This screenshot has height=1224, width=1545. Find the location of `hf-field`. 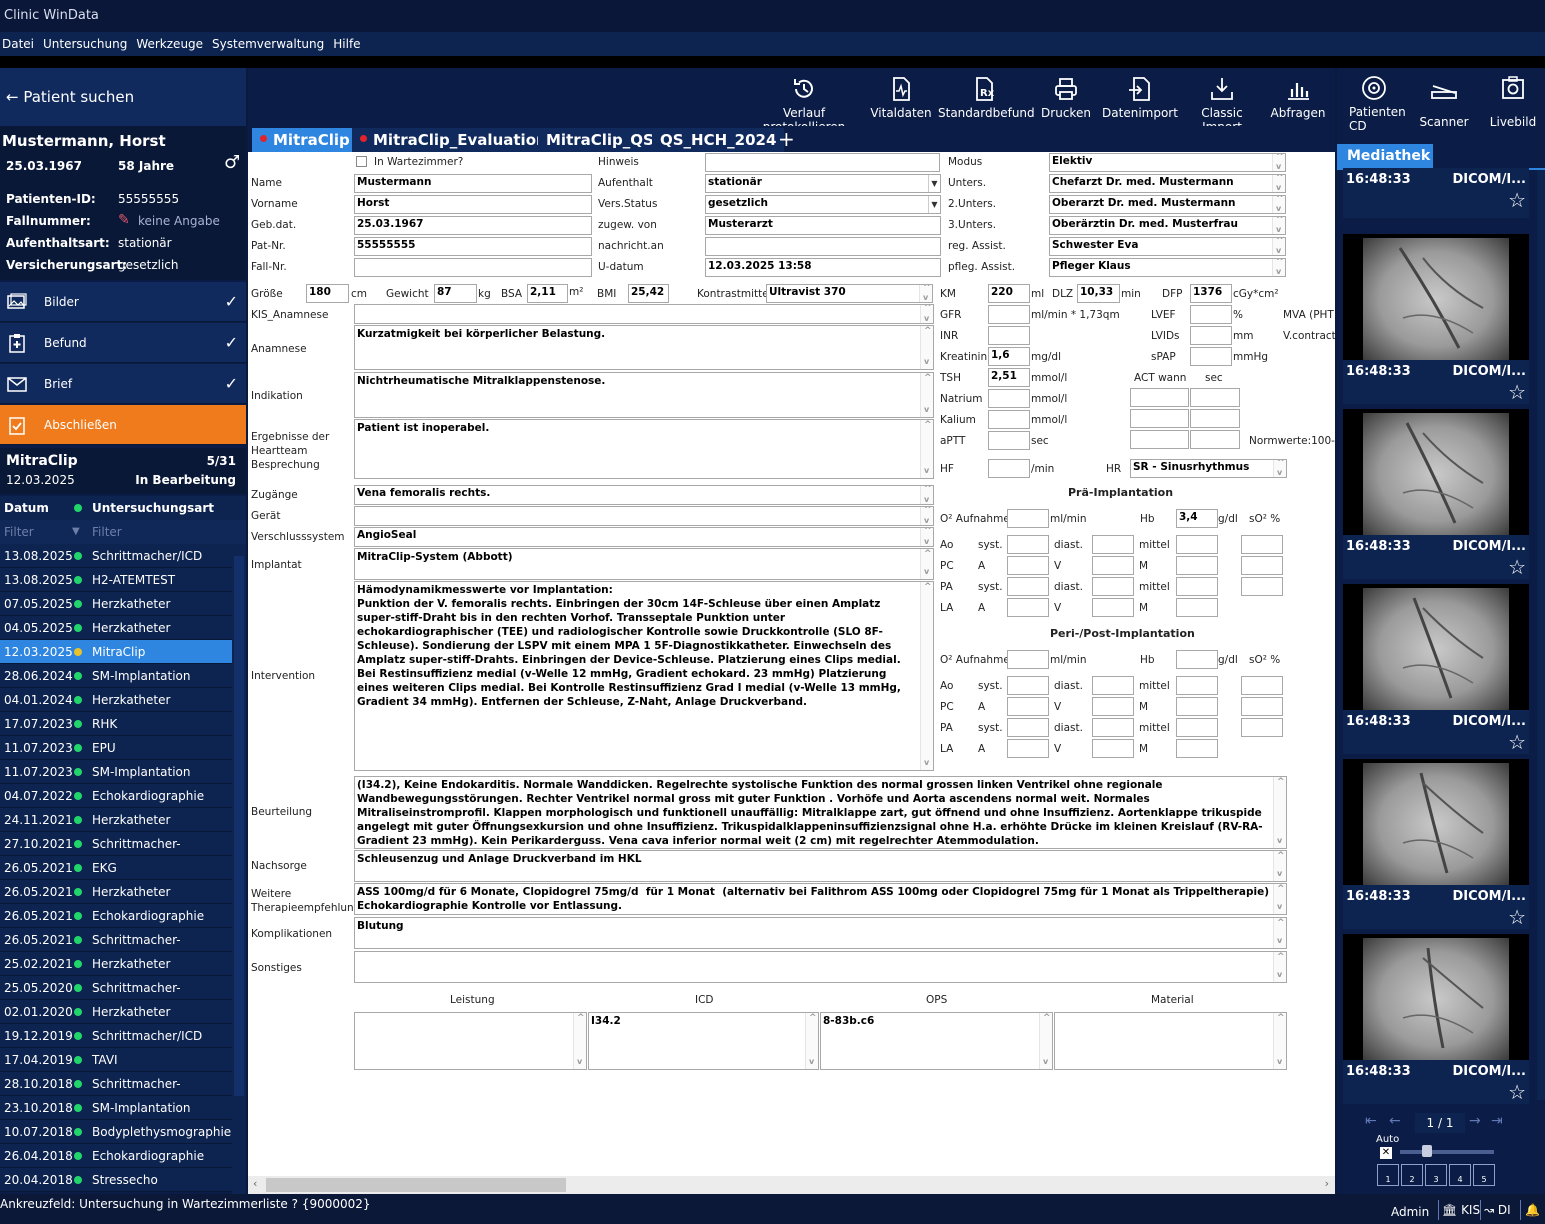

hf-field is located at coordinates (1009, 468).